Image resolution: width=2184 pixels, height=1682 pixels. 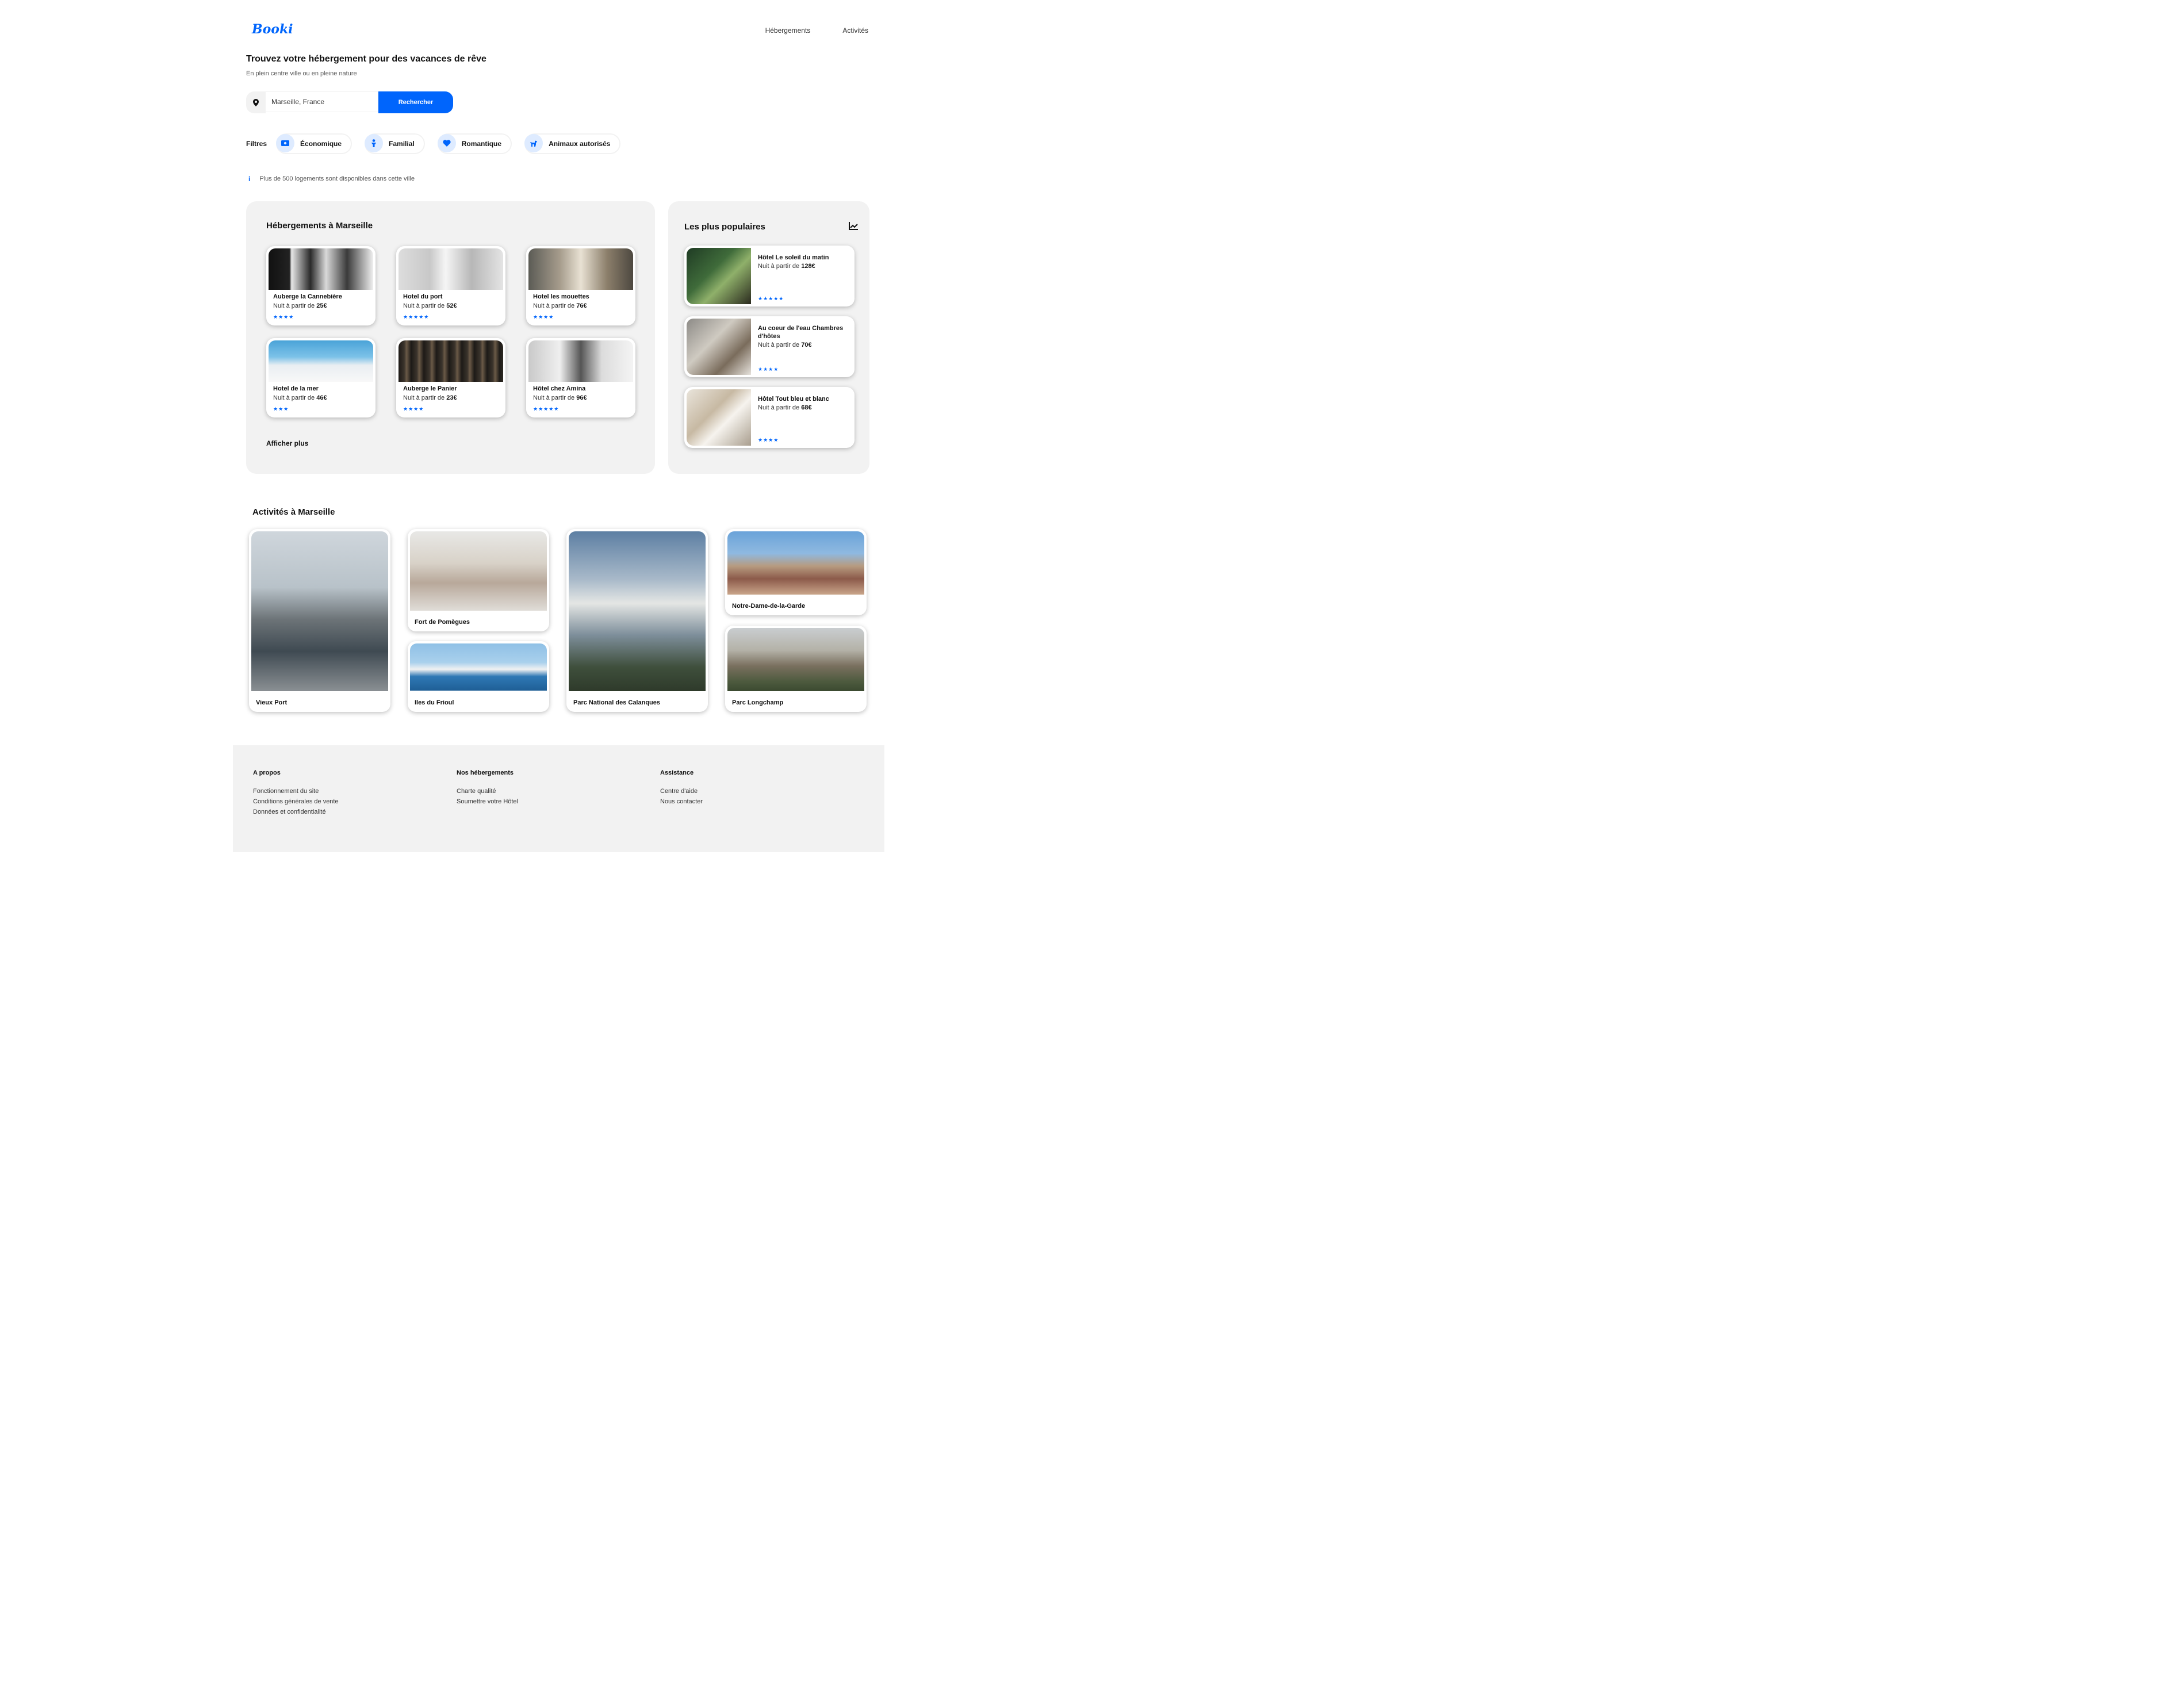 What do you see at coordinates (430, 389) in the screenshot?
I see `accommodation-name: Auberge le Panier` at bounding box center [430, 389].